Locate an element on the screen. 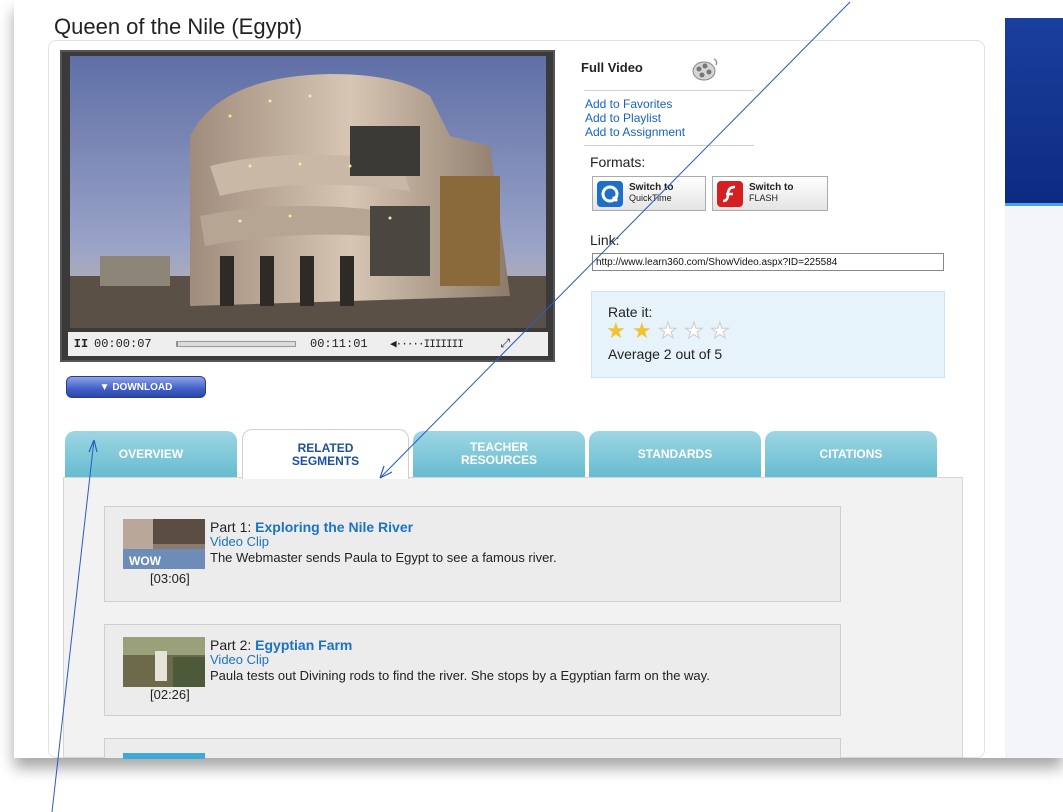 The image size is (1063, 812). volume-slider: ◀·····IIIIIII is located at coordinates (433, 344).